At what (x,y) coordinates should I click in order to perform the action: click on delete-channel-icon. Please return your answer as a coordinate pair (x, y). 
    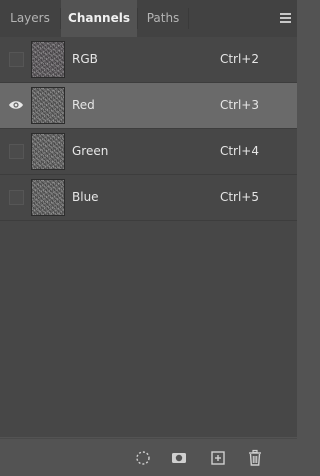
    Looking at the image, I should click on (255, 457).